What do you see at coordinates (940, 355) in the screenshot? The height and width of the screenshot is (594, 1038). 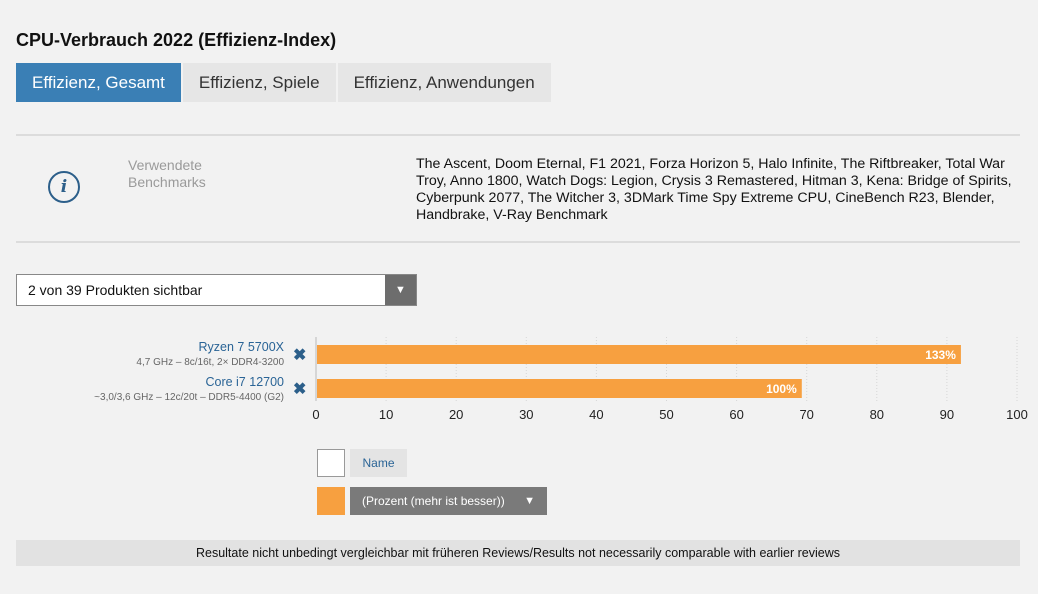 I see `bar-value-label: 133%` at bounding box center [940, 355].